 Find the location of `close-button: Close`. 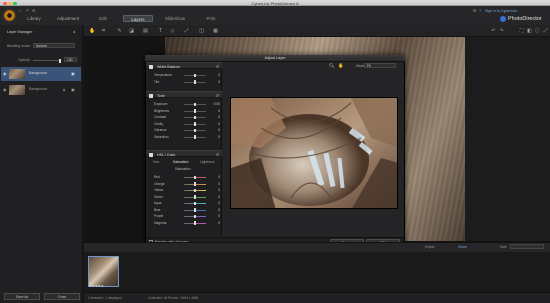

close-button: Close is located at coordinates (62, 296).